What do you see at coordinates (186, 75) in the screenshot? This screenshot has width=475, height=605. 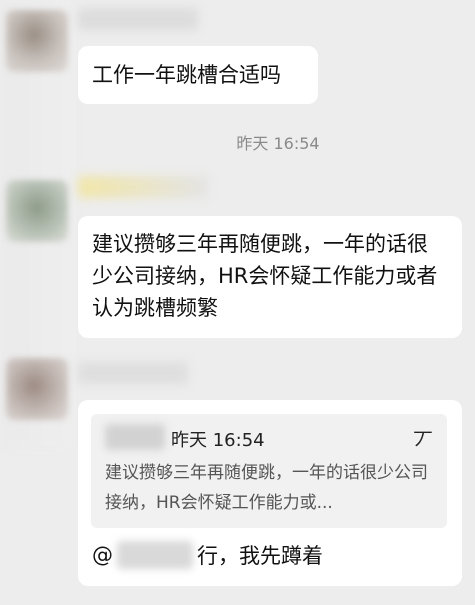 I see `message-text: 工作一年跳槽合适吗` at bounding box center [186, 75].